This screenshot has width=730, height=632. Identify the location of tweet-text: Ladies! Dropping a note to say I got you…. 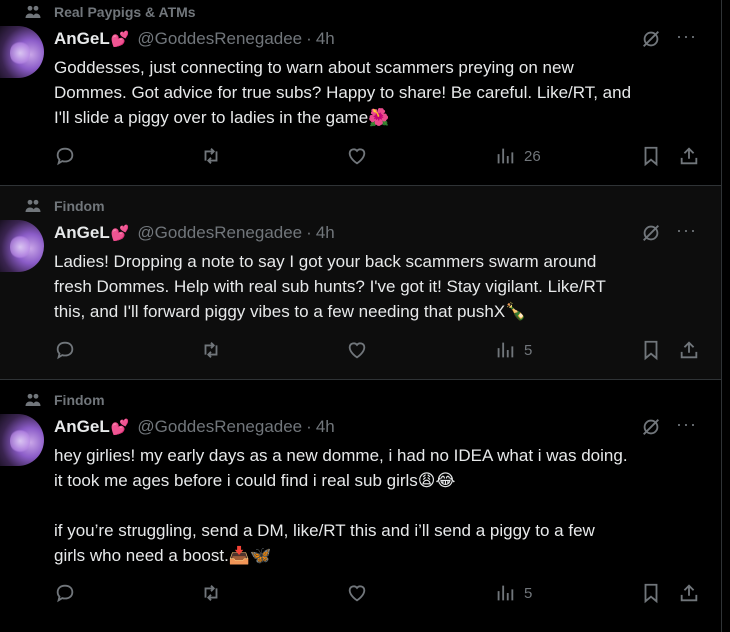
(330, 286).